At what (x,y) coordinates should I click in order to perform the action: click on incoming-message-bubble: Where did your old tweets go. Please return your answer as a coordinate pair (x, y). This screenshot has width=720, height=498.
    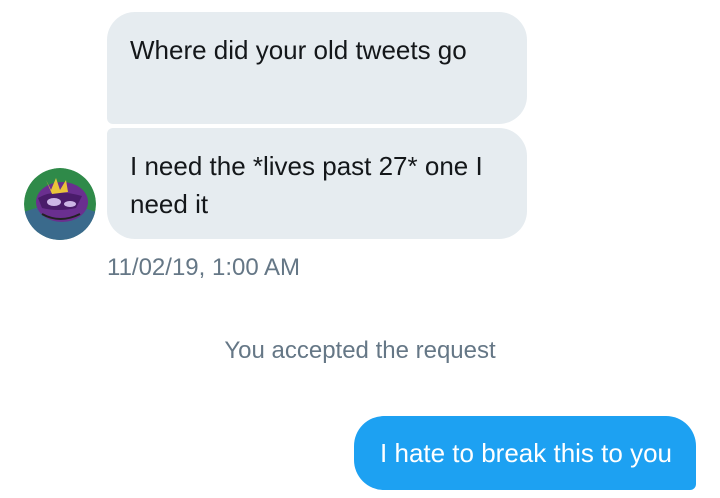
    Looking at the image, I should click on (317, 68).